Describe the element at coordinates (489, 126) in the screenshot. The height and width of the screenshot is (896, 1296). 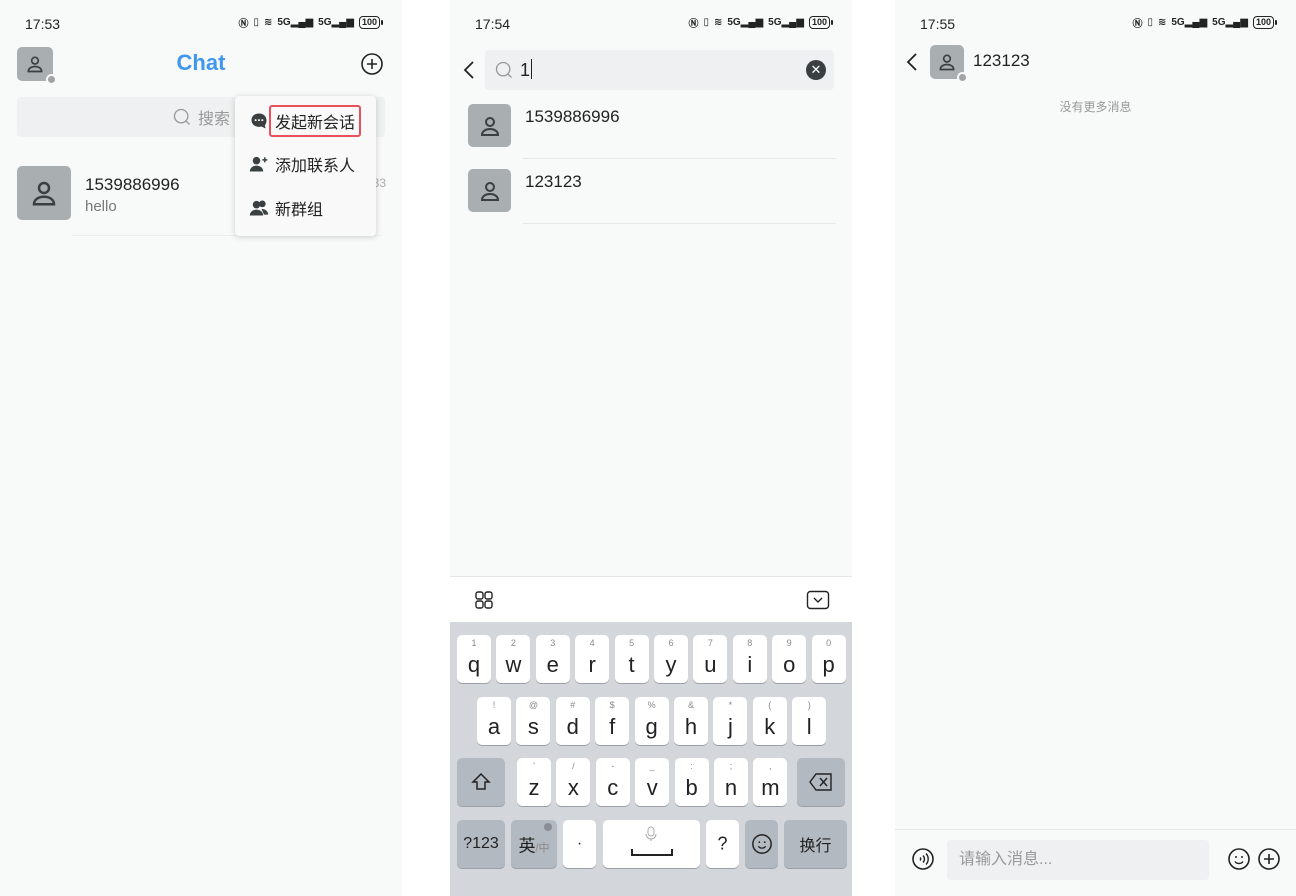
I see `person-icon` at that location.